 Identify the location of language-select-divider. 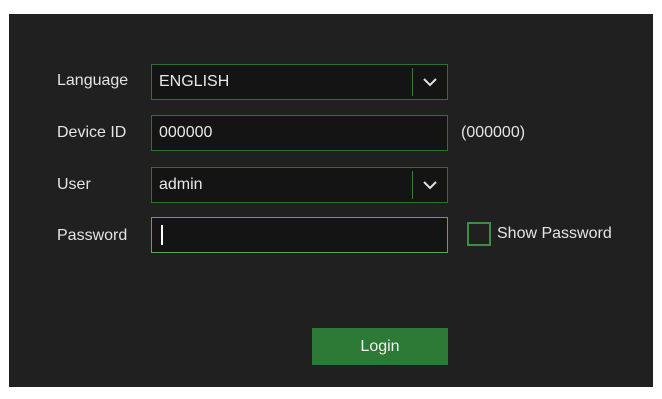
(412, 82).